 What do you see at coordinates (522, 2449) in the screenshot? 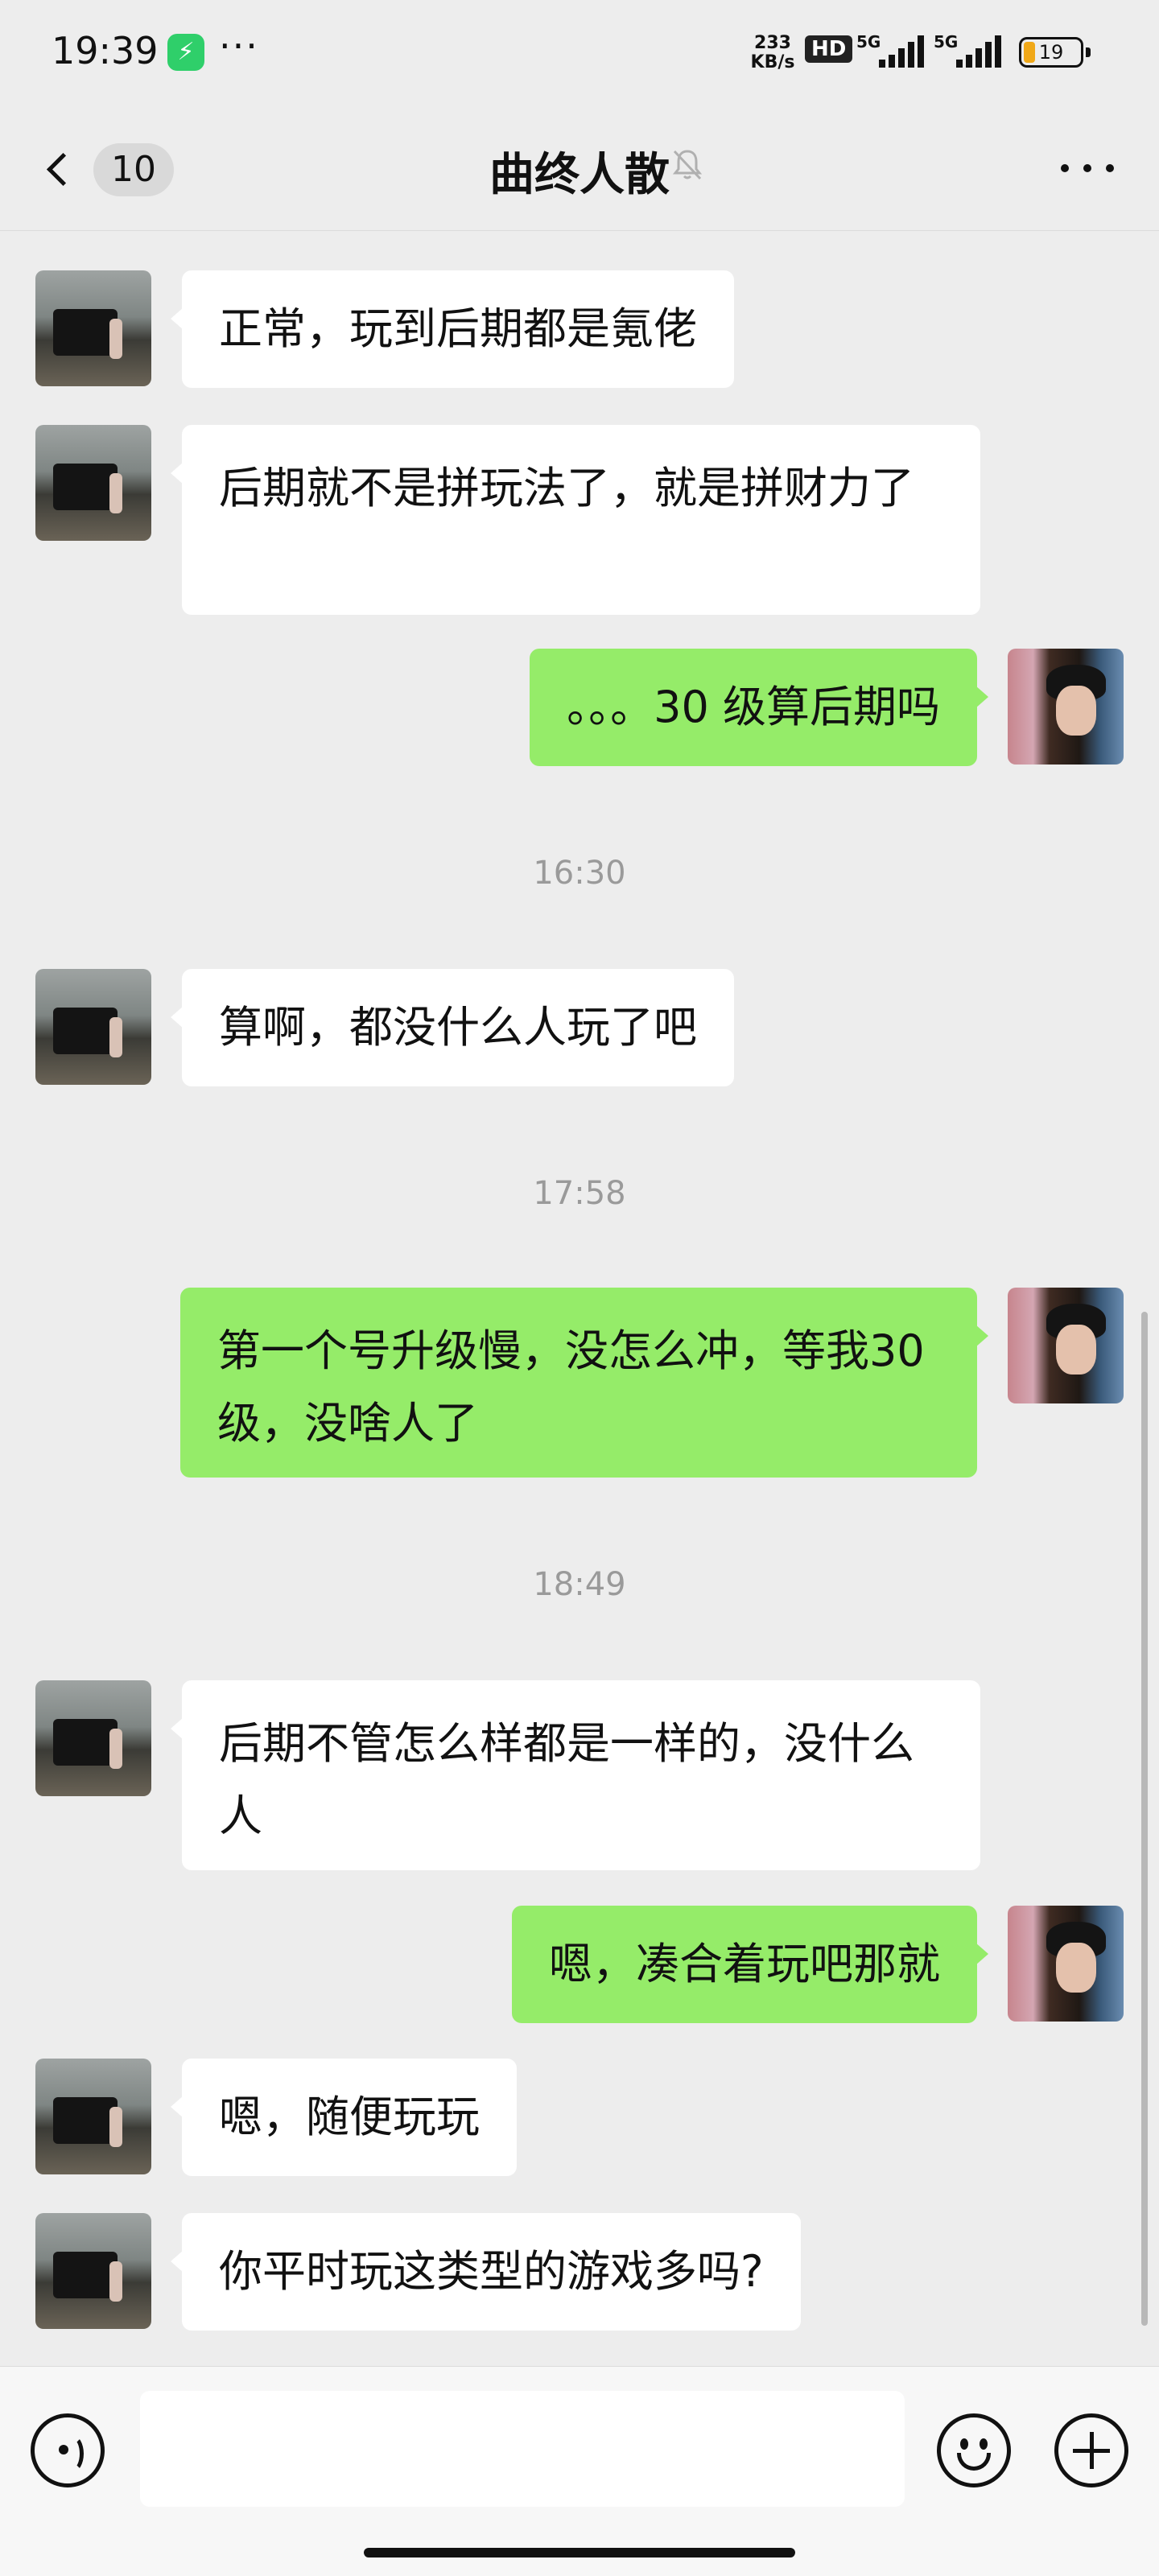
I see `message-input` at bounding box center [522, 2449].